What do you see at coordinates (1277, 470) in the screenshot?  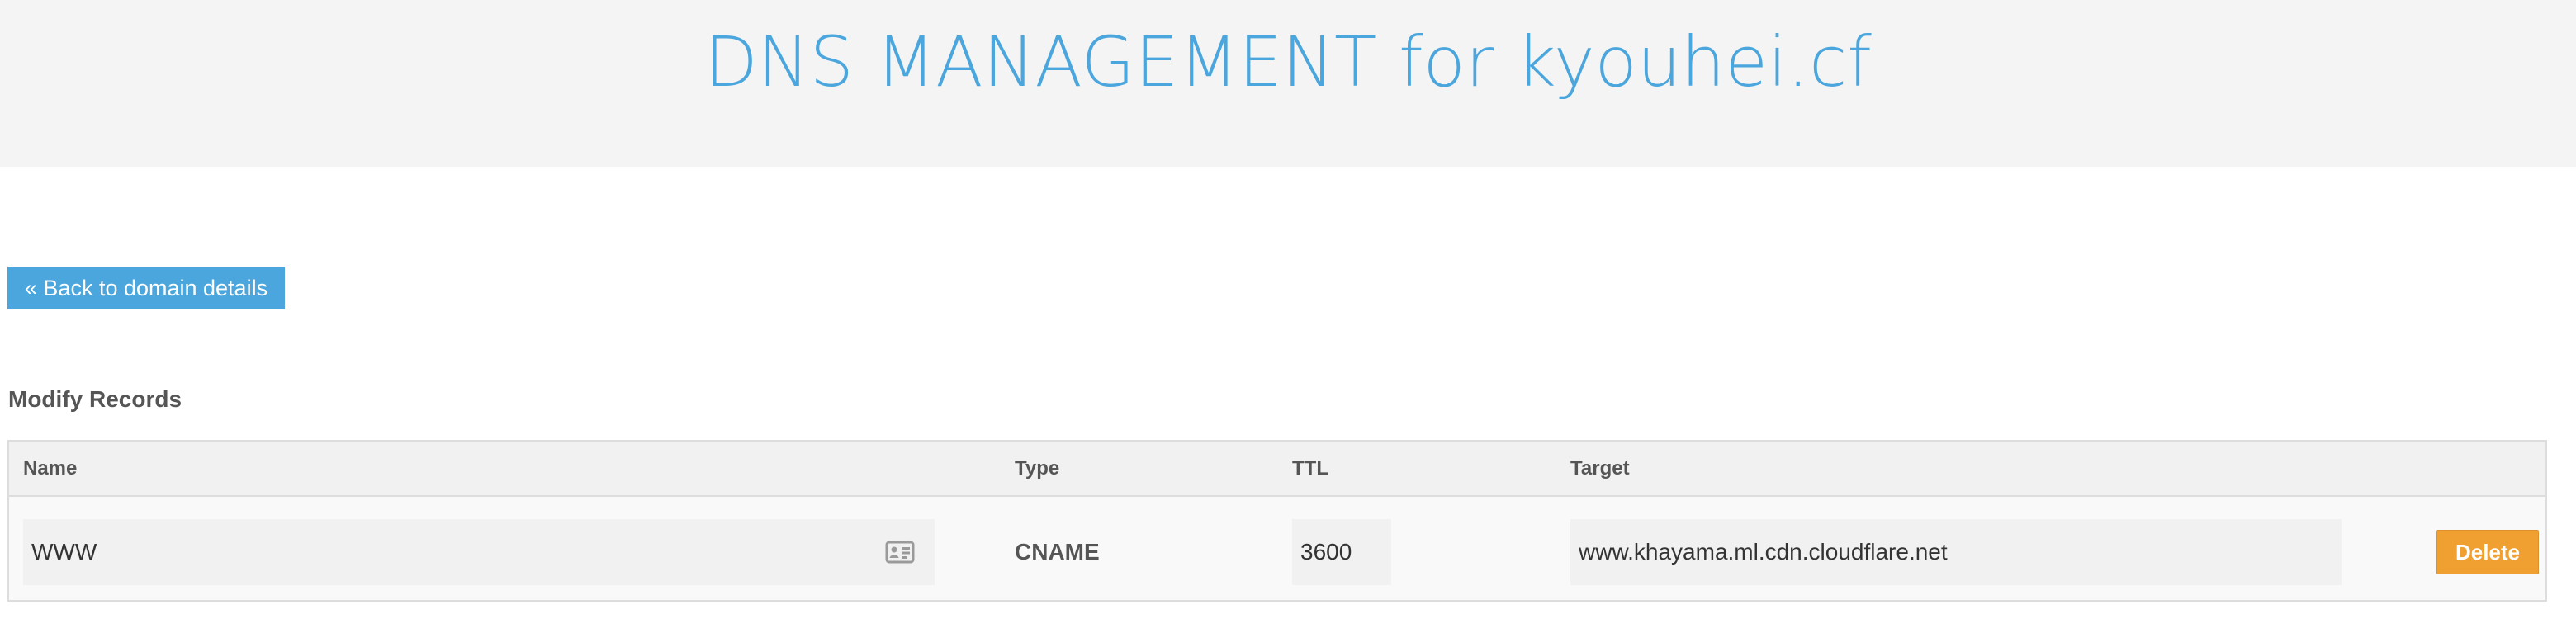 I see `table-header-row: Name Type TTL Target` at bounding box center [1277, 470].